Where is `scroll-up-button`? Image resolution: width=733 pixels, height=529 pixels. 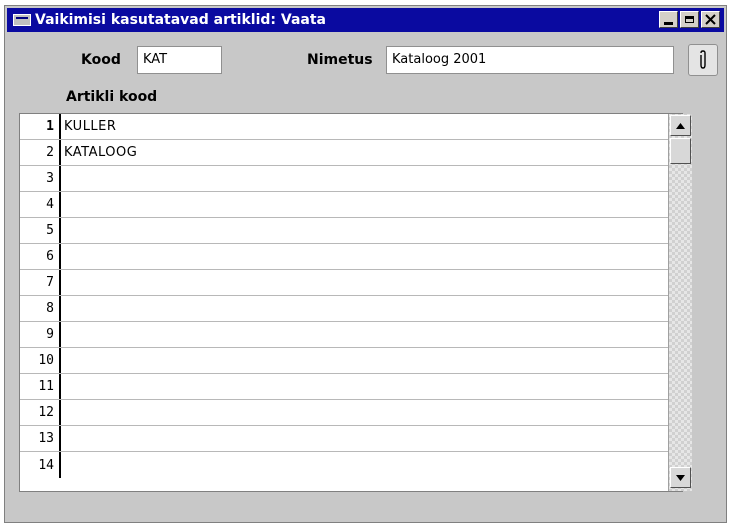 scroll-up-button is located at coordinates (680, 125).